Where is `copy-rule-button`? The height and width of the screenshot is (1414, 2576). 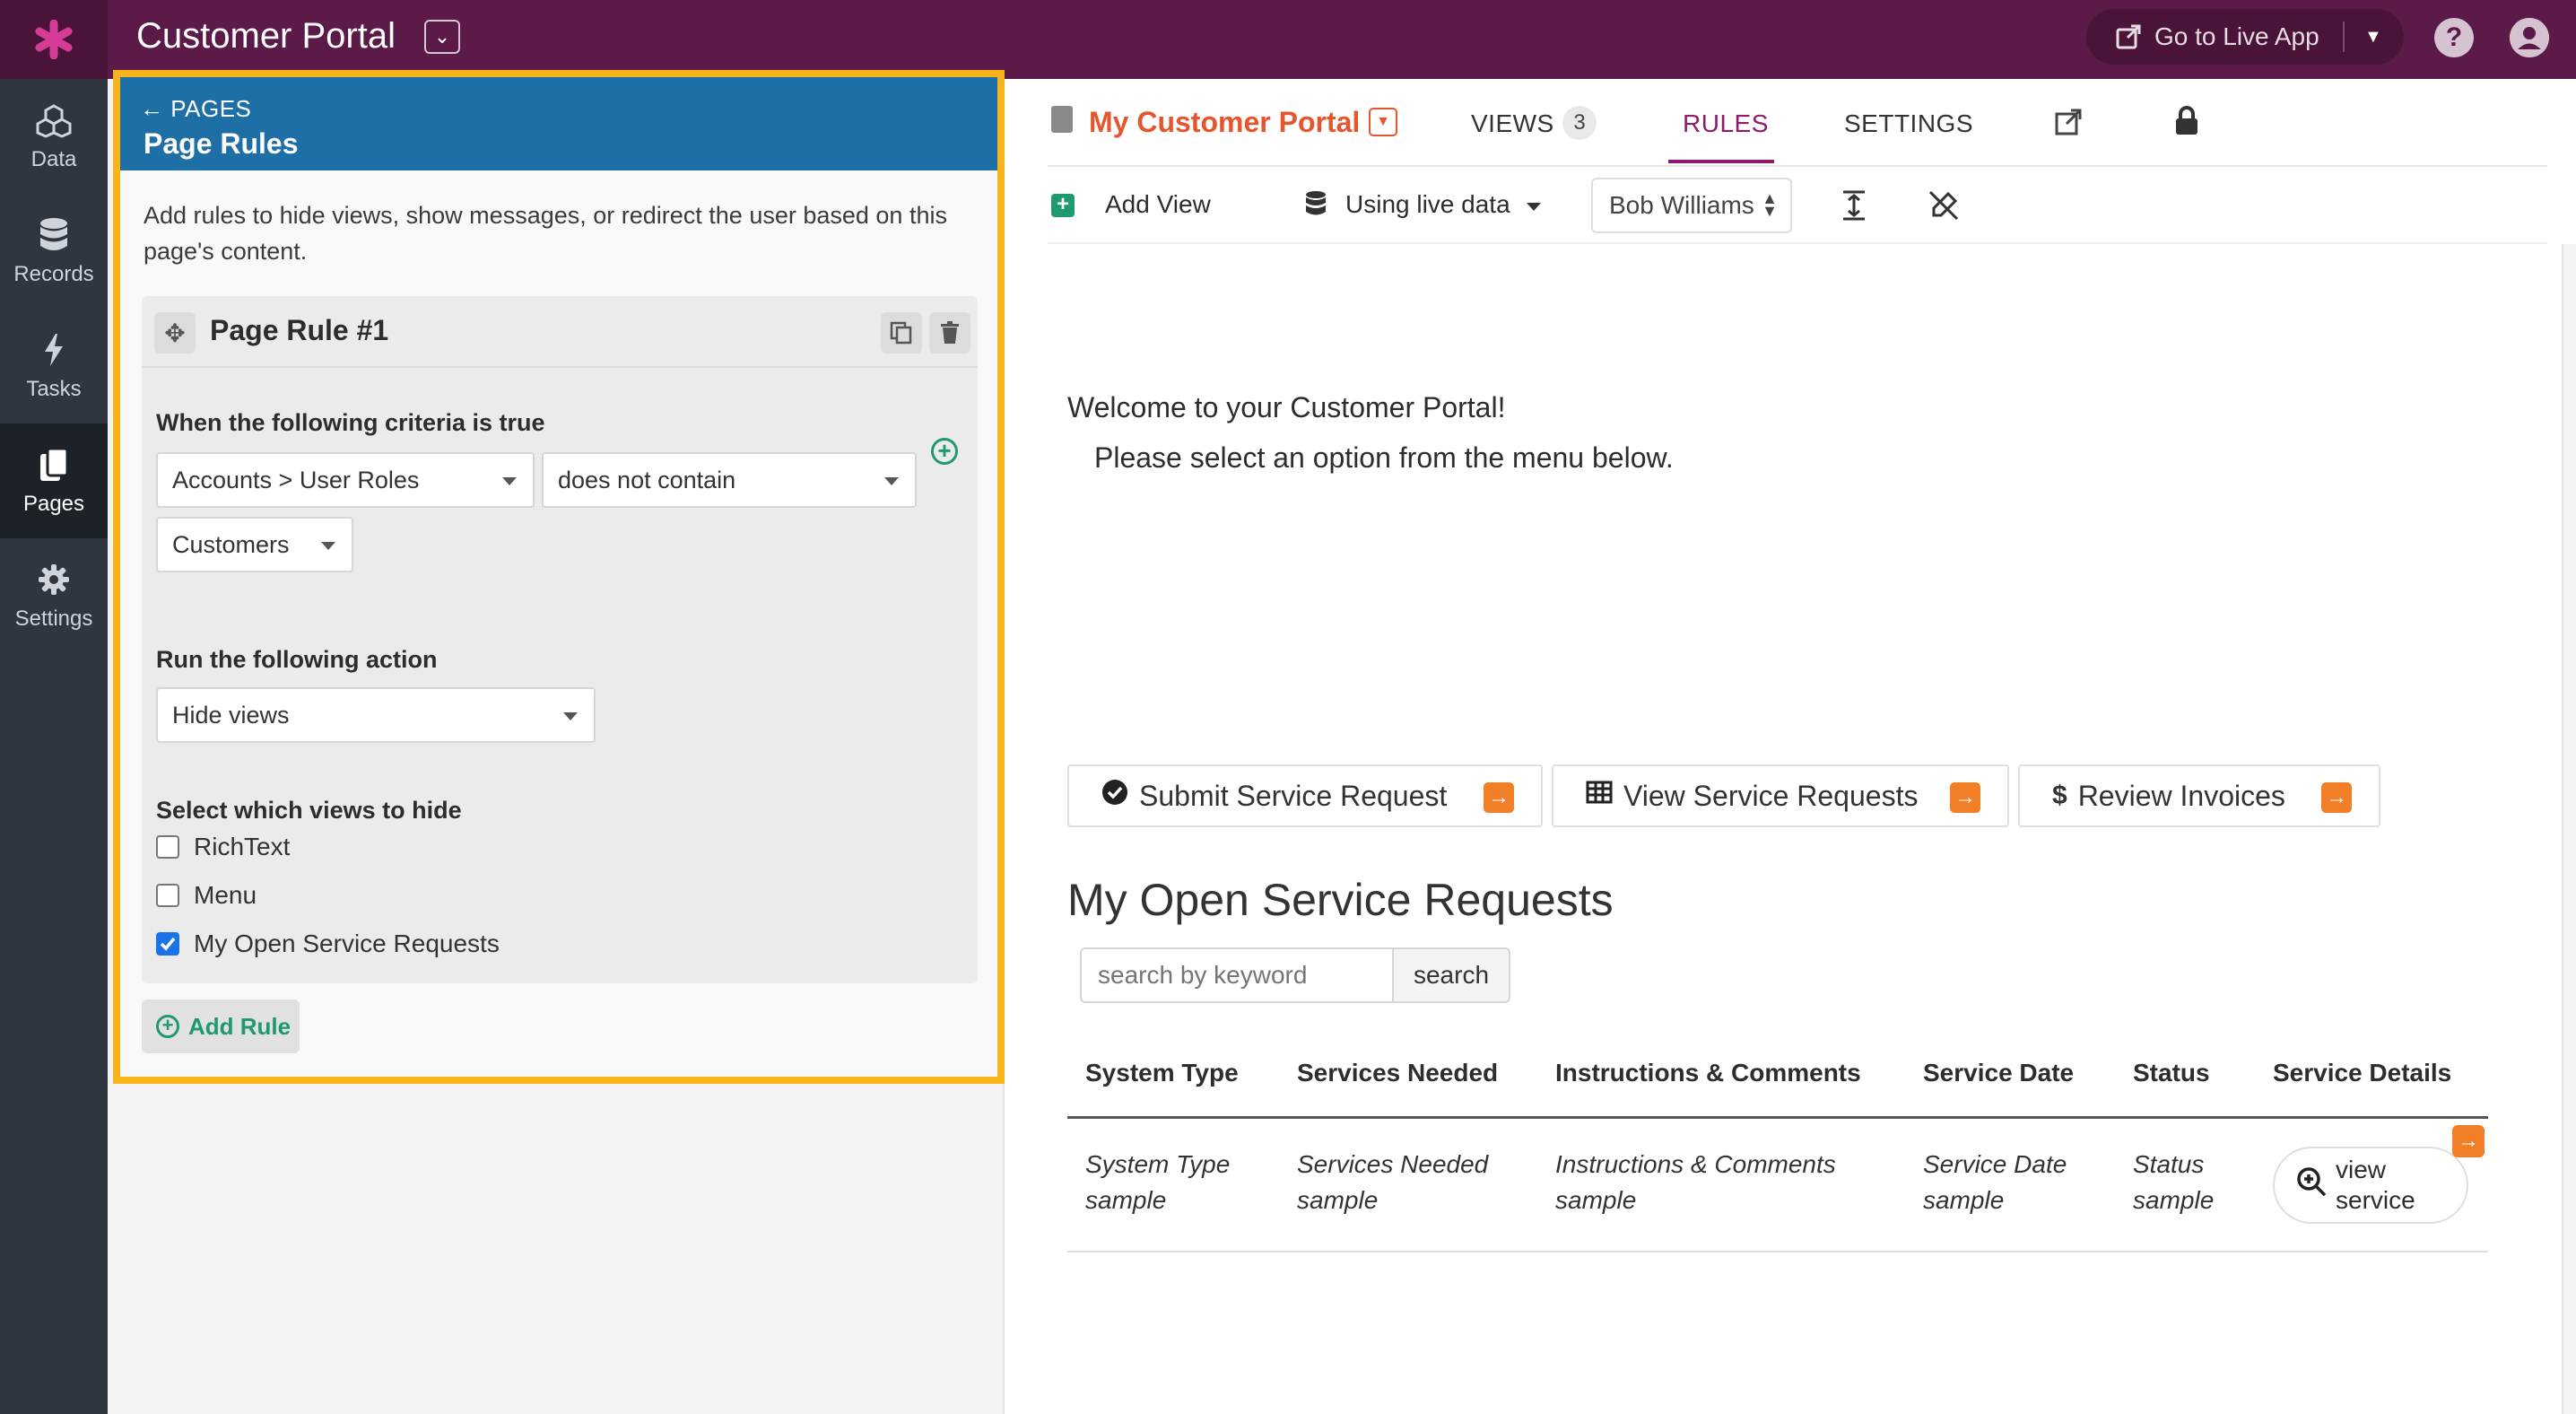 copy-rule-button is located at coordinates (901, 333).